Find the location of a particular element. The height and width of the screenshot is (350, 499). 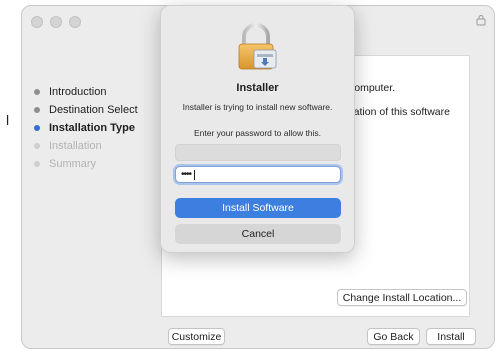

step-installation-type: Installation Type is located at coordinates (99, 128).